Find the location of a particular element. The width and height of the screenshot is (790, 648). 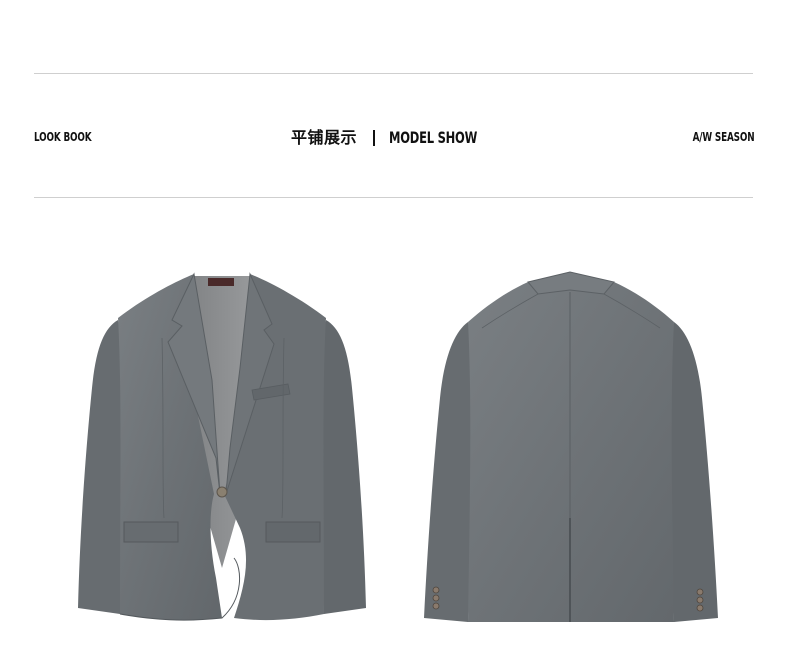

section-title-cn: 平铺展示 is located at coordinates (323, 137).